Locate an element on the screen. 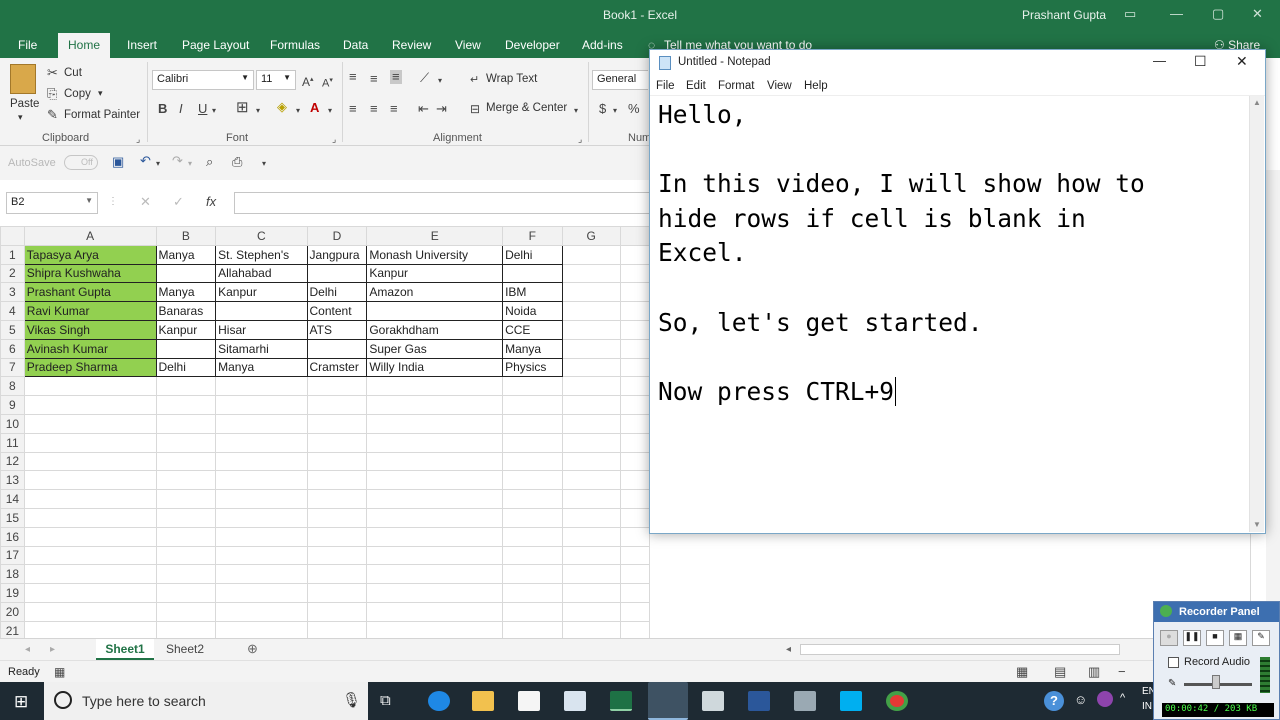 The height and width of the screenshot is (720, 1280). orientation-icon: ⟋ is located at coordinates (424, 78).